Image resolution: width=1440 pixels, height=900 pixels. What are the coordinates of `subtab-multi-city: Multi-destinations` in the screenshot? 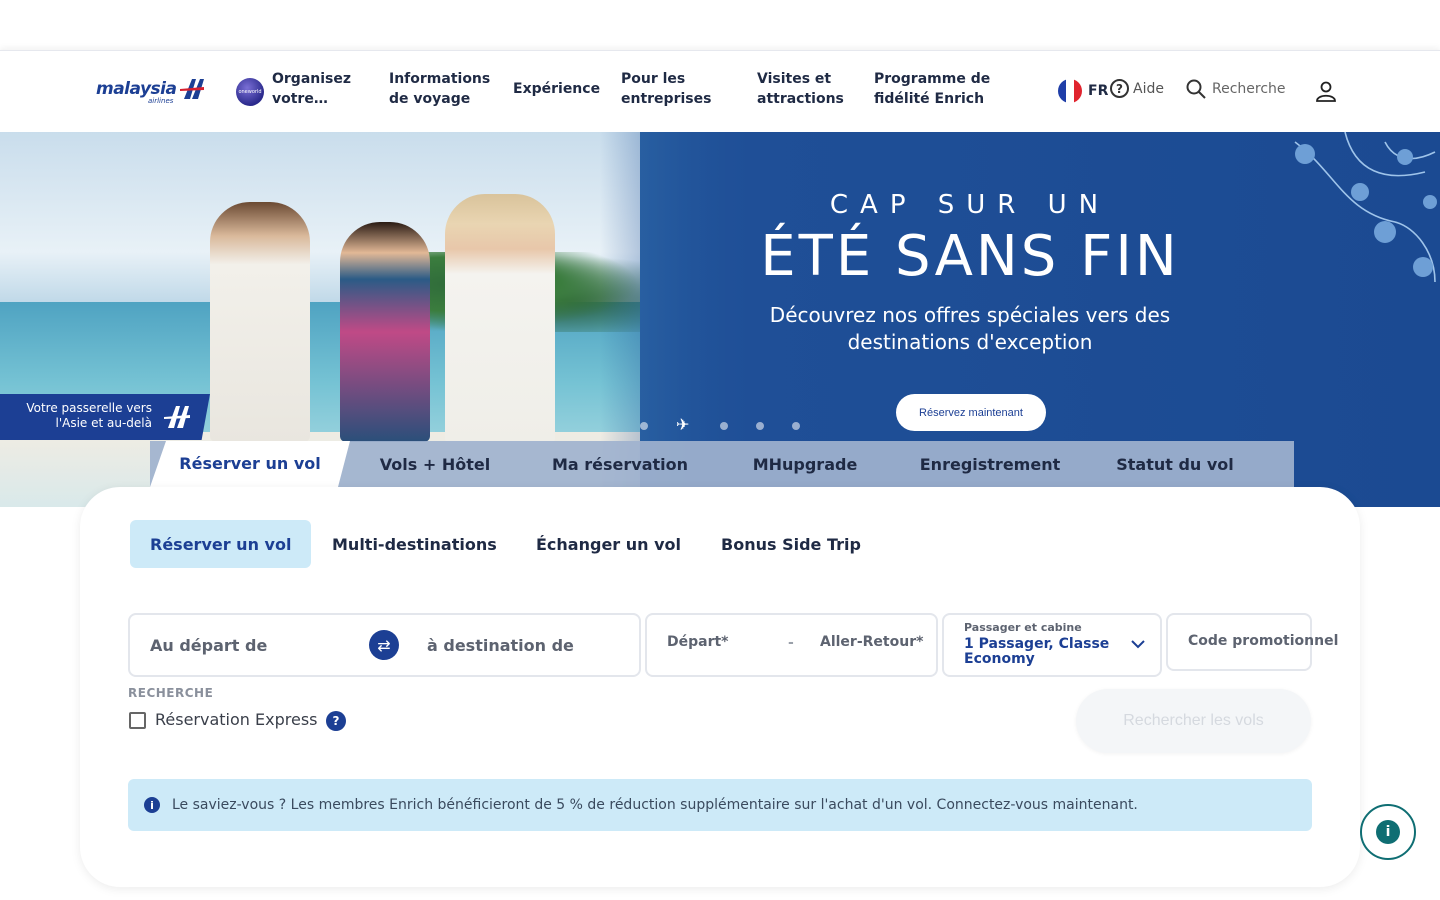 It's located at (414, 544).